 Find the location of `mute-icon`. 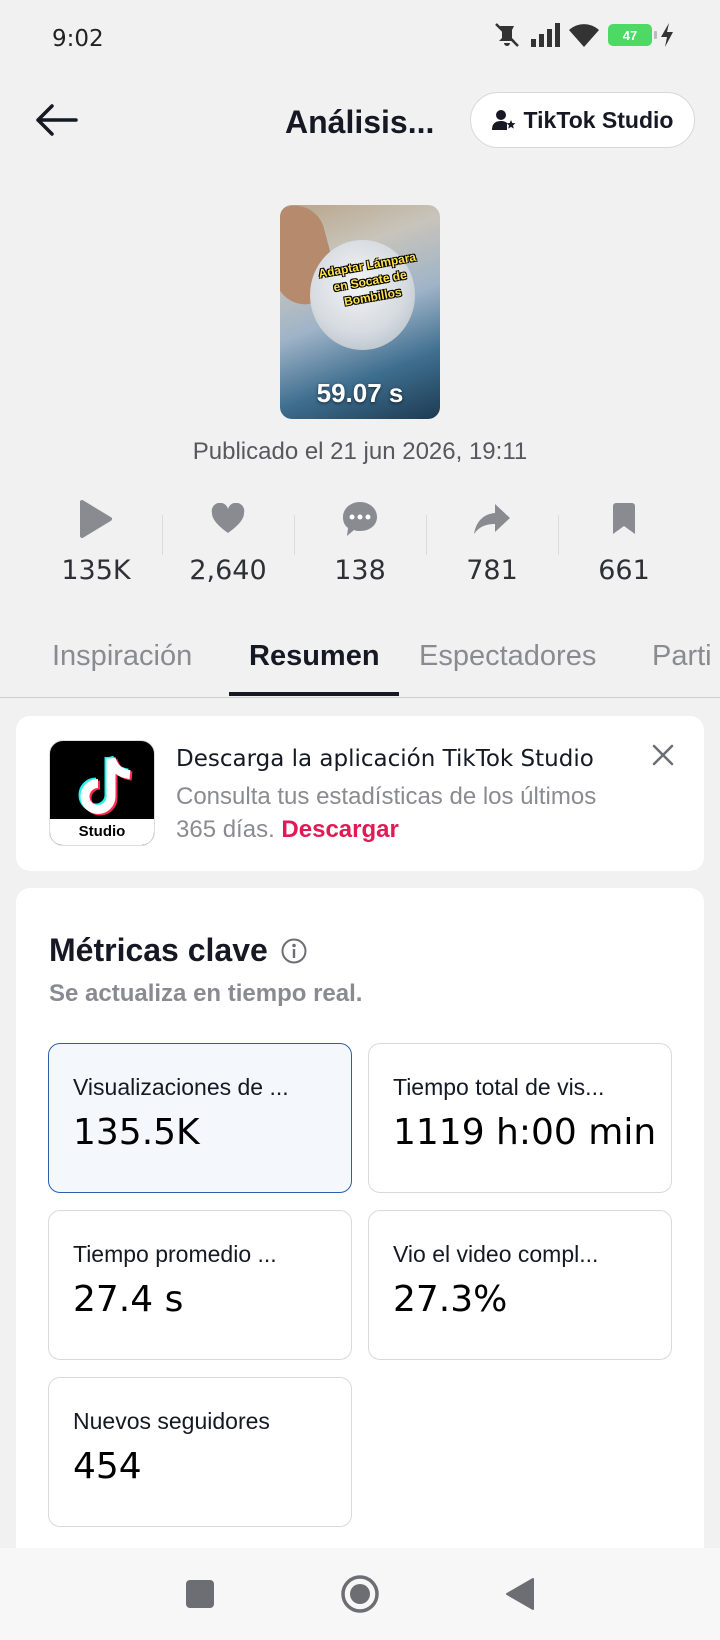

mute-icon is located at coordinates (507, 35).